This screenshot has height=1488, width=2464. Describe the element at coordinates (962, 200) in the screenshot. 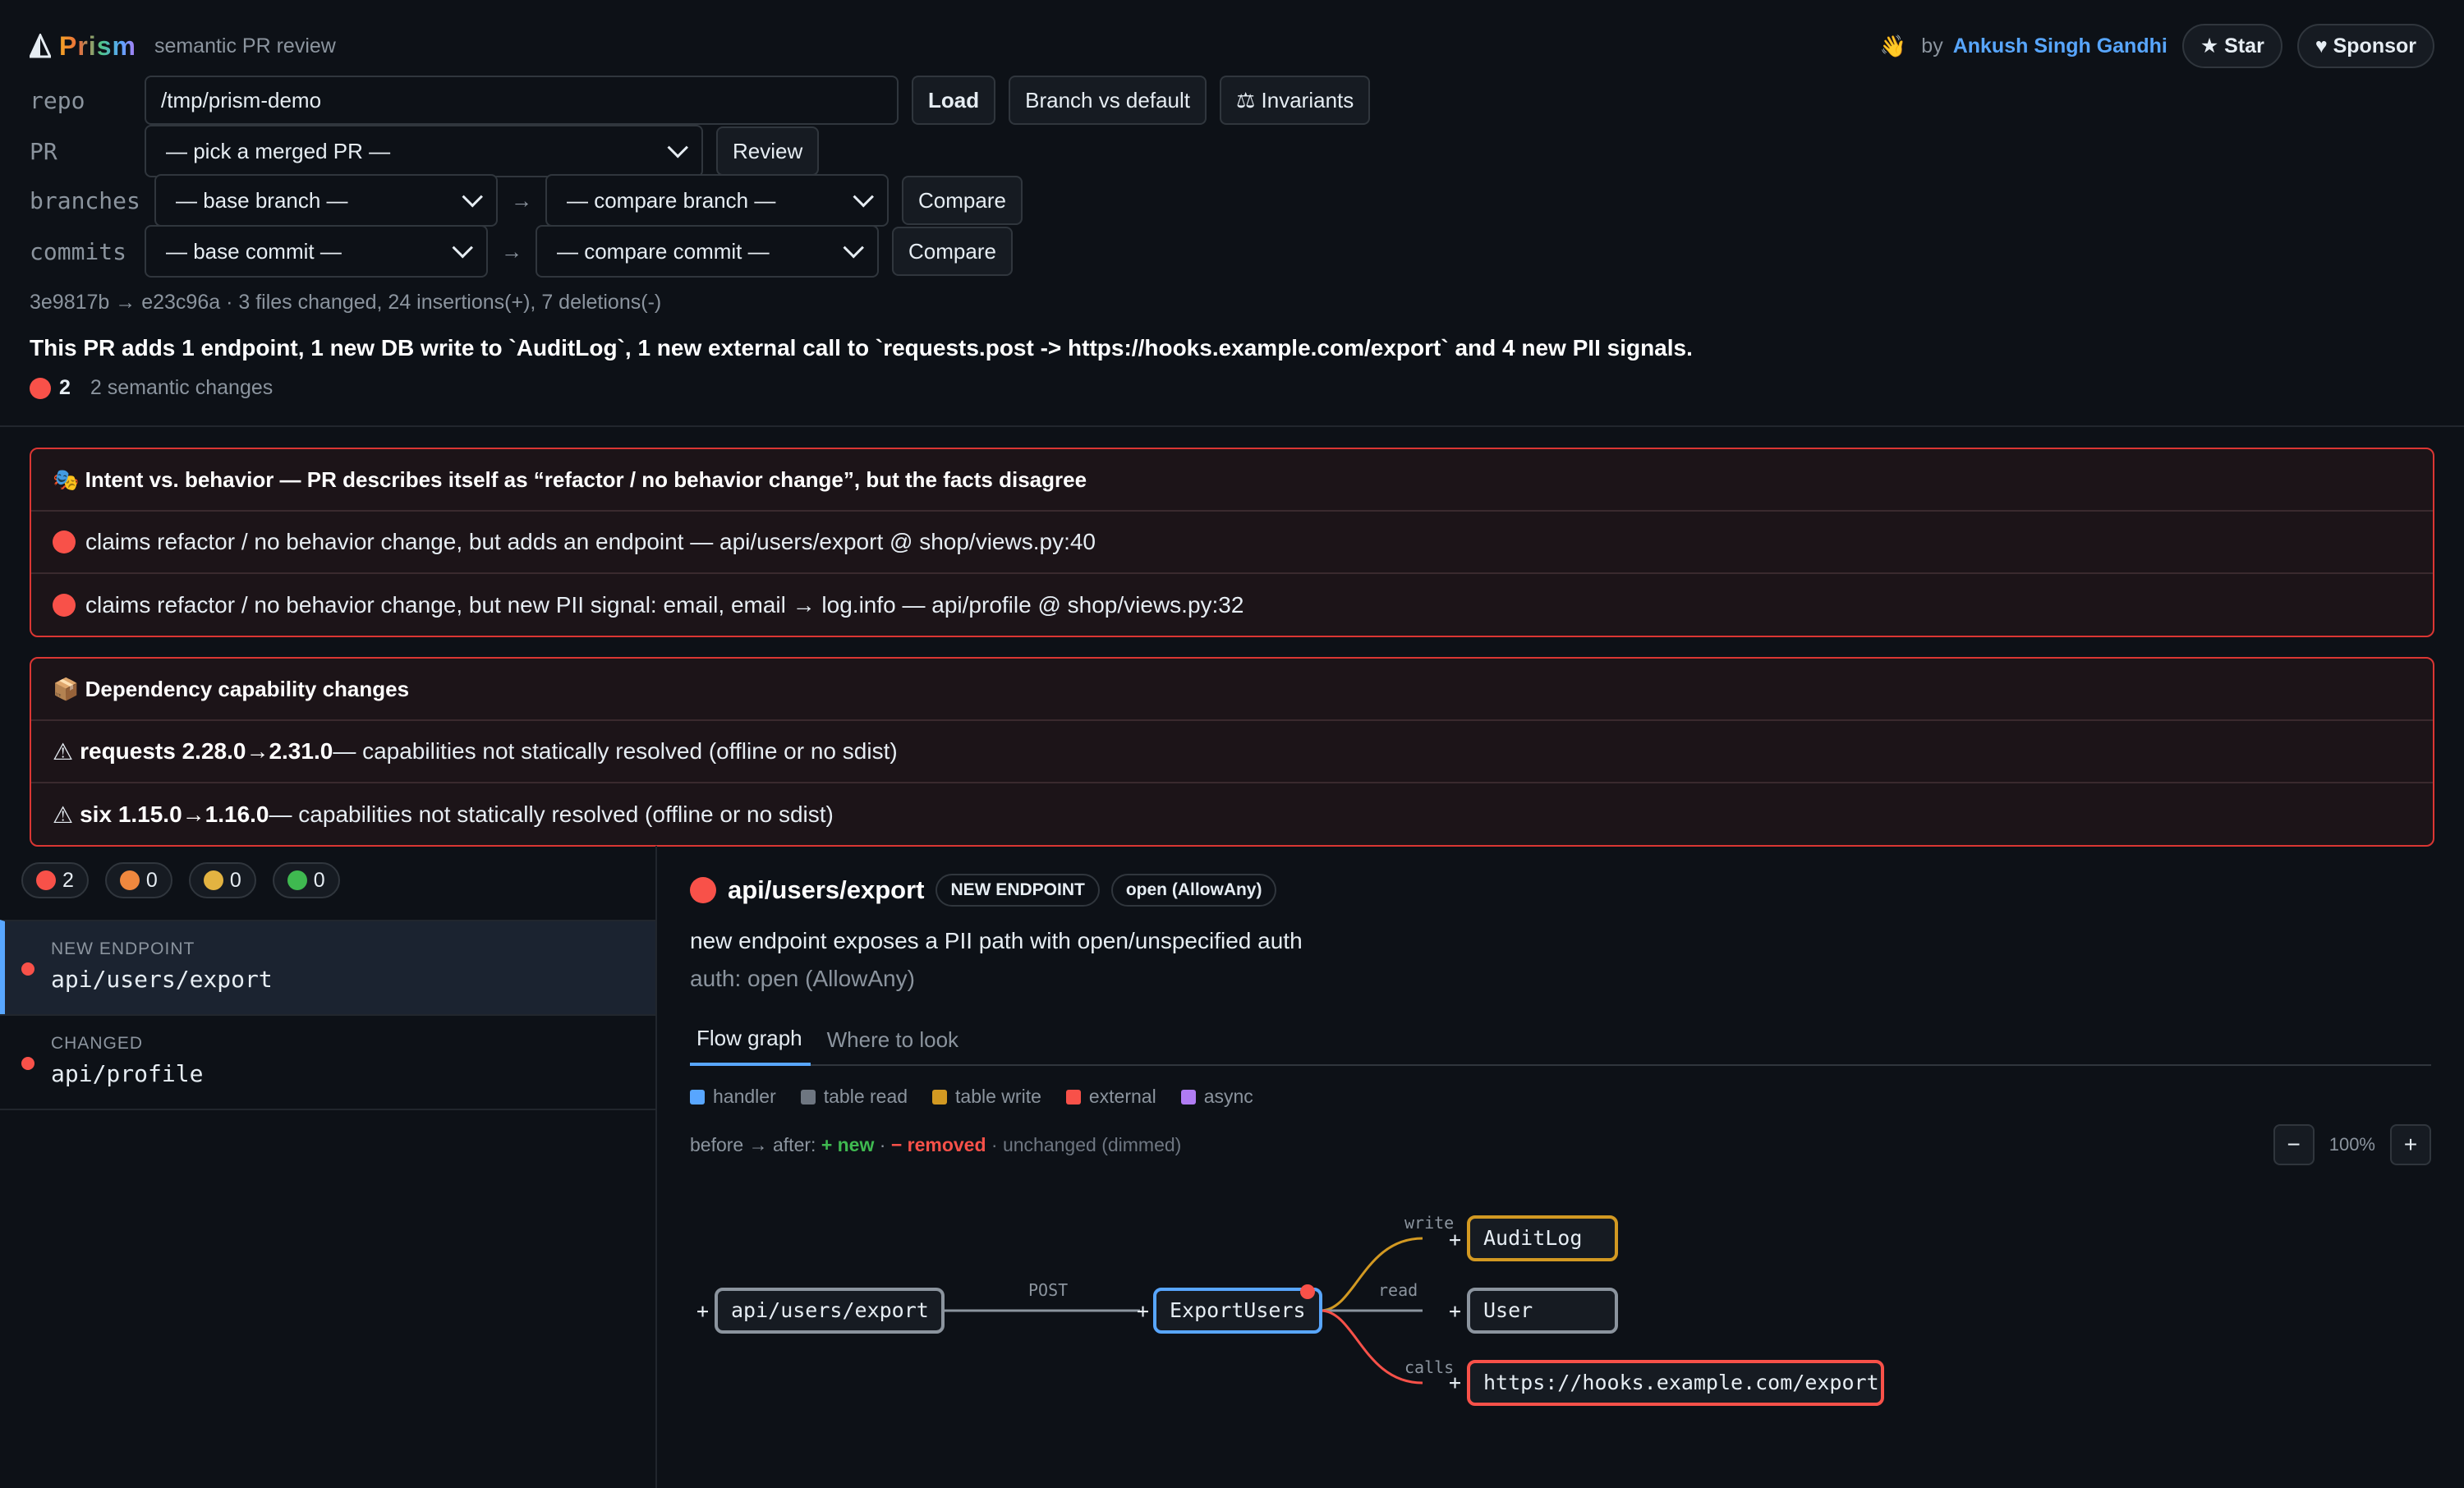

I see `compare-branches-button: Compare` at that location.